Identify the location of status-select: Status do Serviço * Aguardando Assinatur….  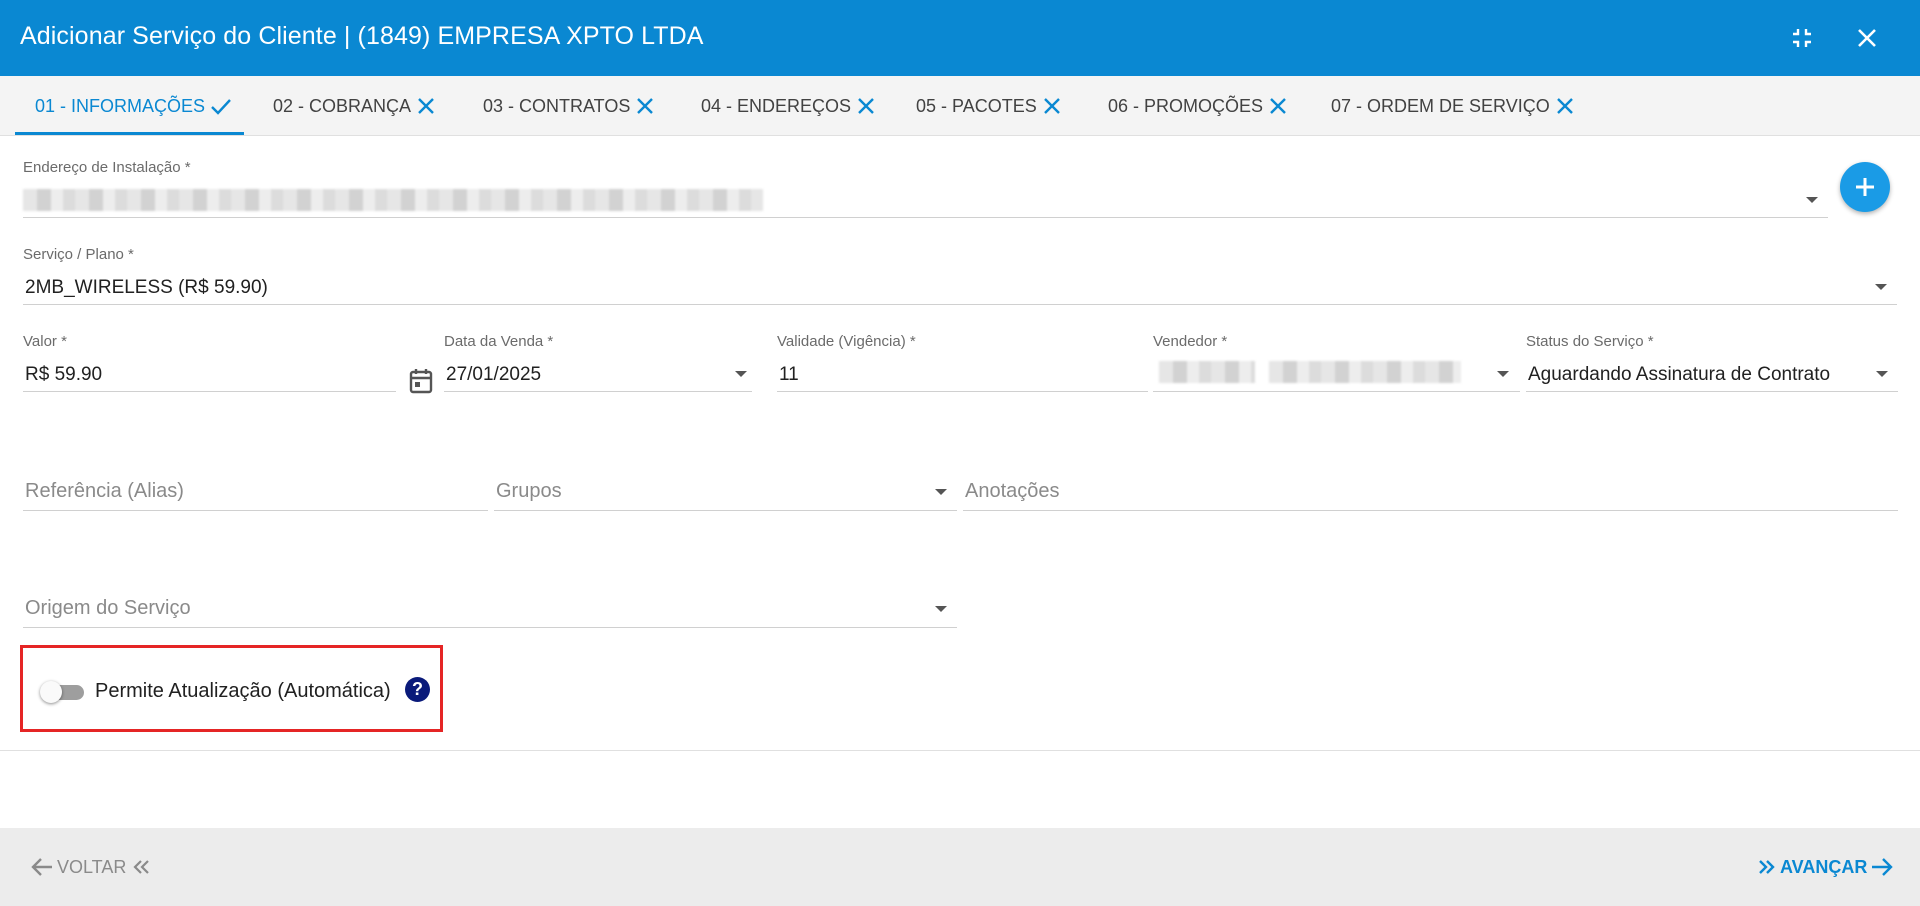
(1712, 363).